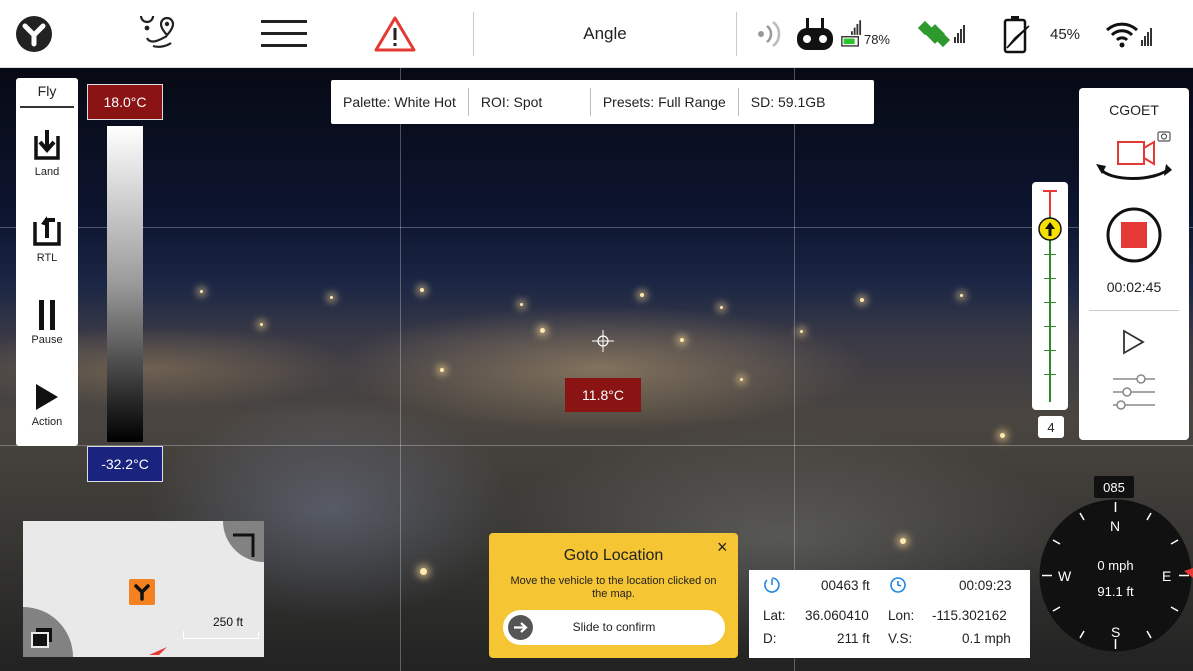 The image size is (1193, 671). I want to click on roi-setting: ROI: Spot, so click(530, 102).